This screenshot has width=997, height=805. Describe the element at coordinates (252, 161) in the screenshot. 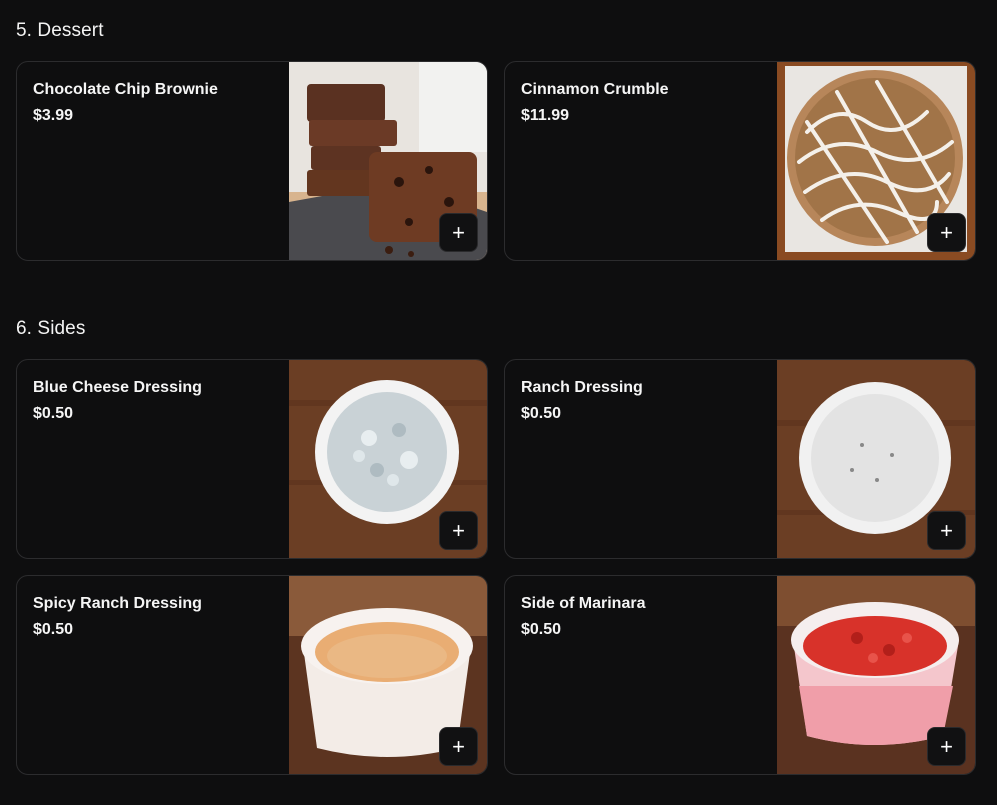

I see `menu-item-card: Chocolate Chip Brownie $3.99 +` at that location.